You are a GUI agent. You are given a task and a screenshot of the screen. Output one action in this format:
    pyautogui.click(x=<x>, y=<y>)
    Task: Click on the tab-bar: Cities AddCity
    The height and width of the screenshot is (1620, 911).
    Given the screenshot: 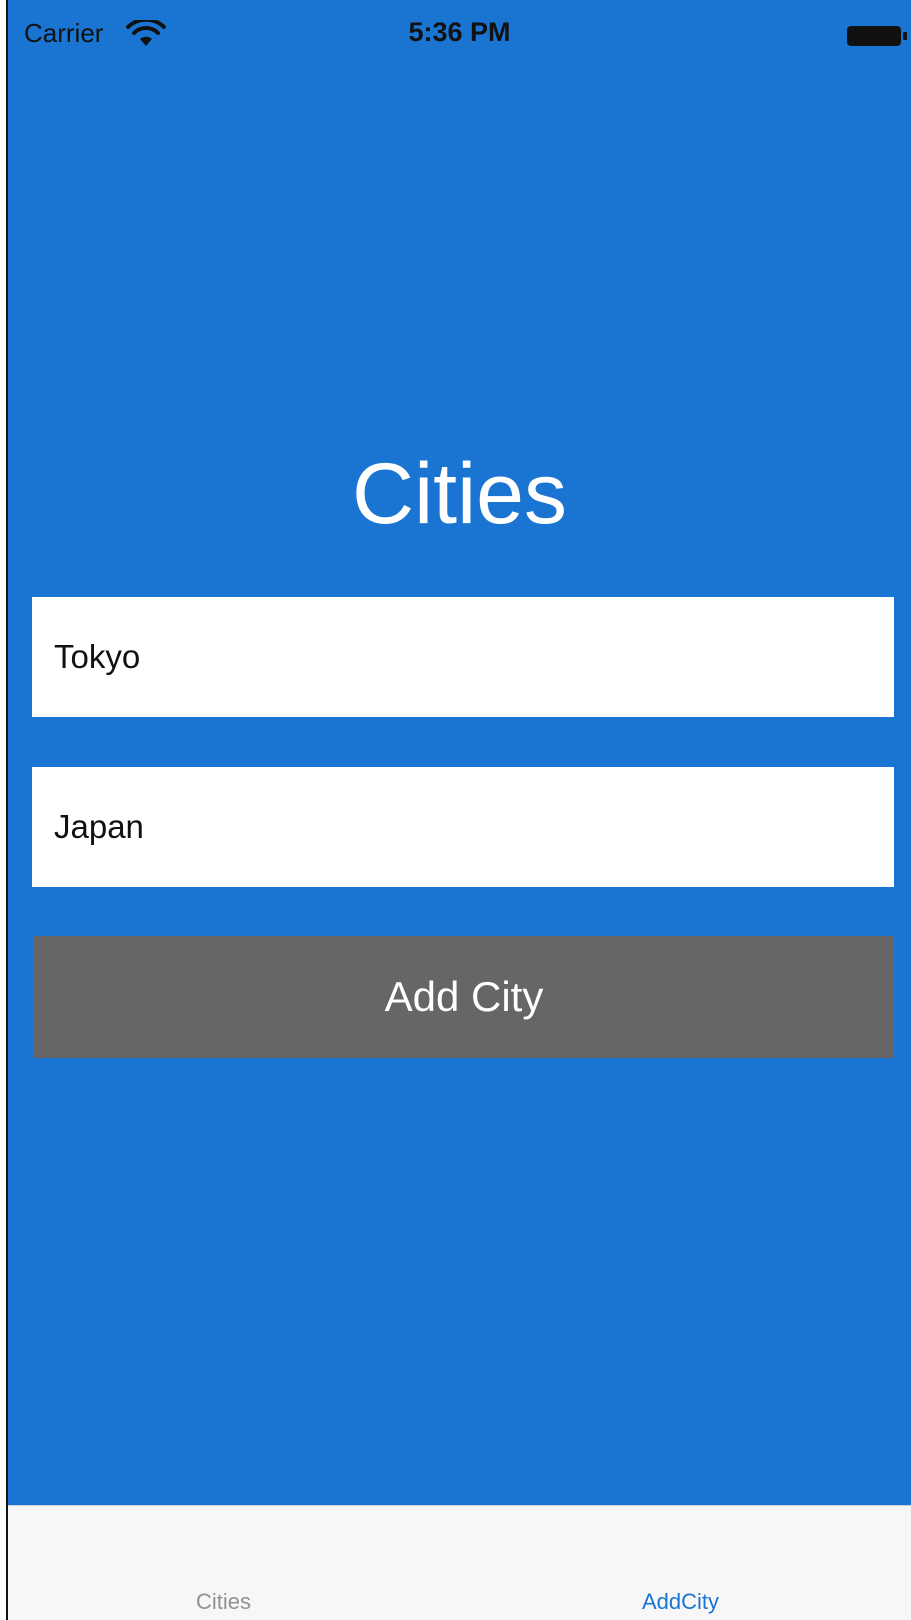 What is the action you would take?
    pyautogui.click(x=459, y=1562)
    